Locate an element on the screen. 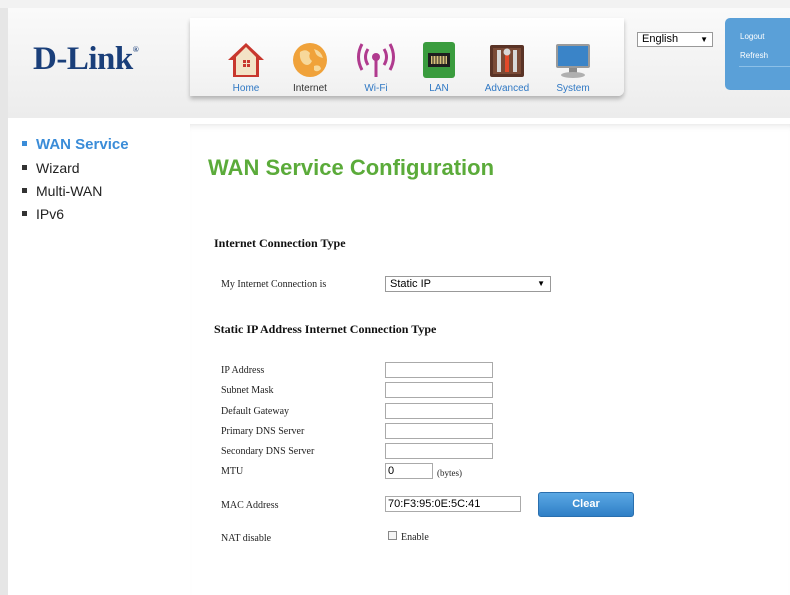 The height and width of the screenshot is (595, 790). nav-system-label: System is located at coordinates (573, 88).